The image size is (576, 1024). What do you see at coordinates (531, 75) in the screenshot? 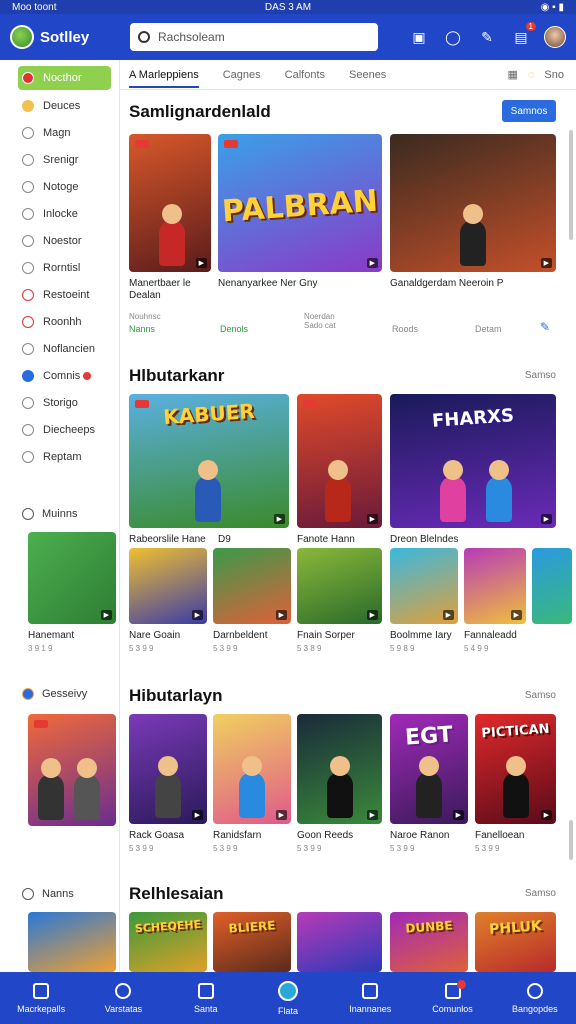
I see `filter-icon: ◌` at bounding box center [531, 75].